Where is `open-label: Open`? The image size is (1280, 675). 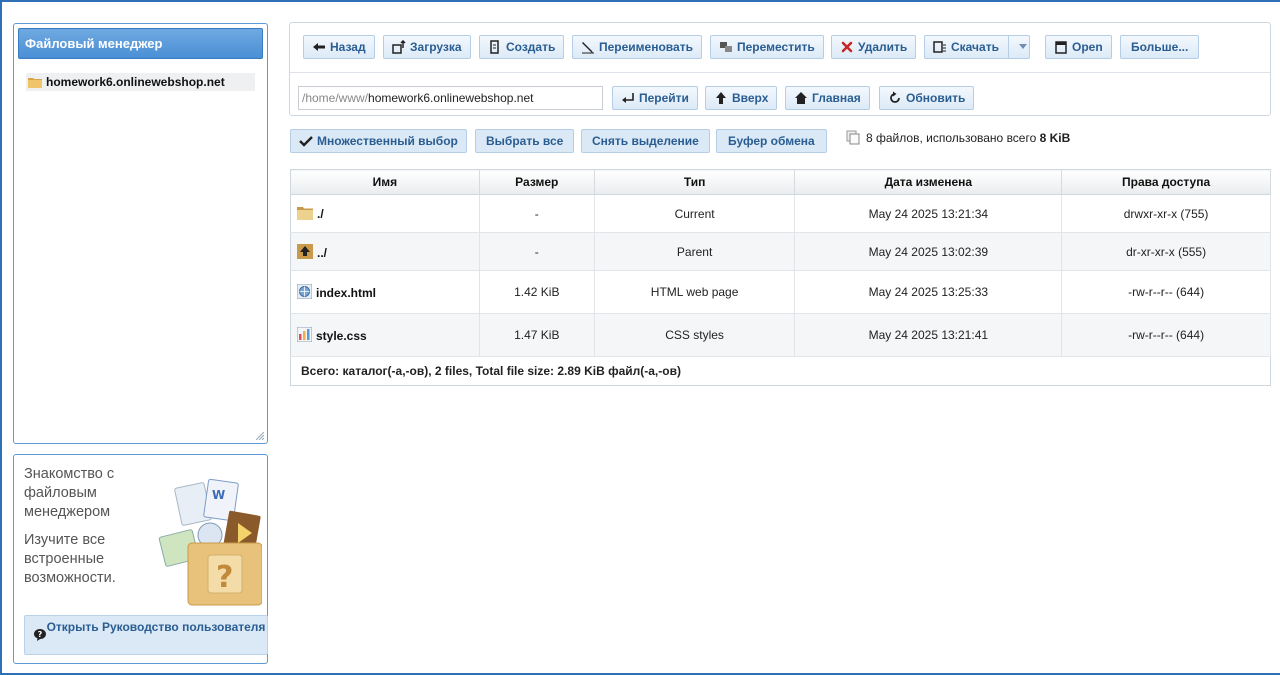
open-label: Open is located at coordinates (1087, 47).